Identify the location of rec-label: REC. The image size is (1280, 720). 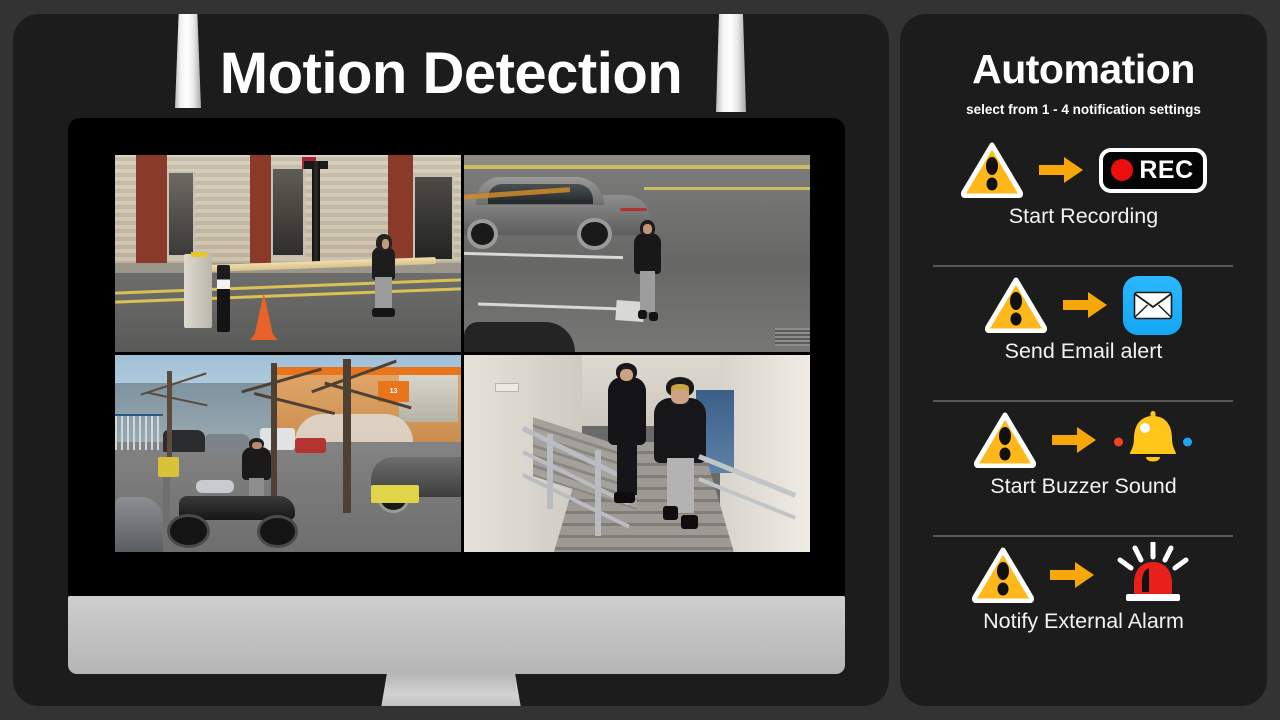
(1166, 169).